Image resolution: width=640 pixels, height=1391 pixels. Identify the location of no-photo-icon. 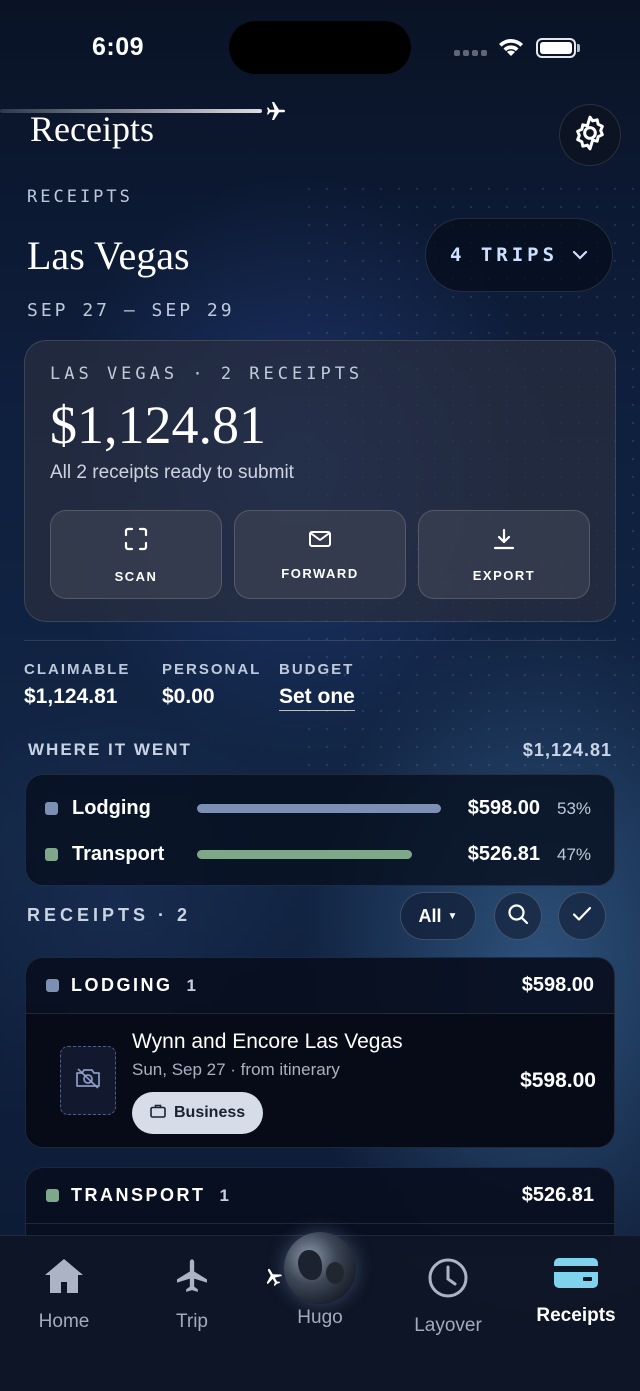
(88, 1080).